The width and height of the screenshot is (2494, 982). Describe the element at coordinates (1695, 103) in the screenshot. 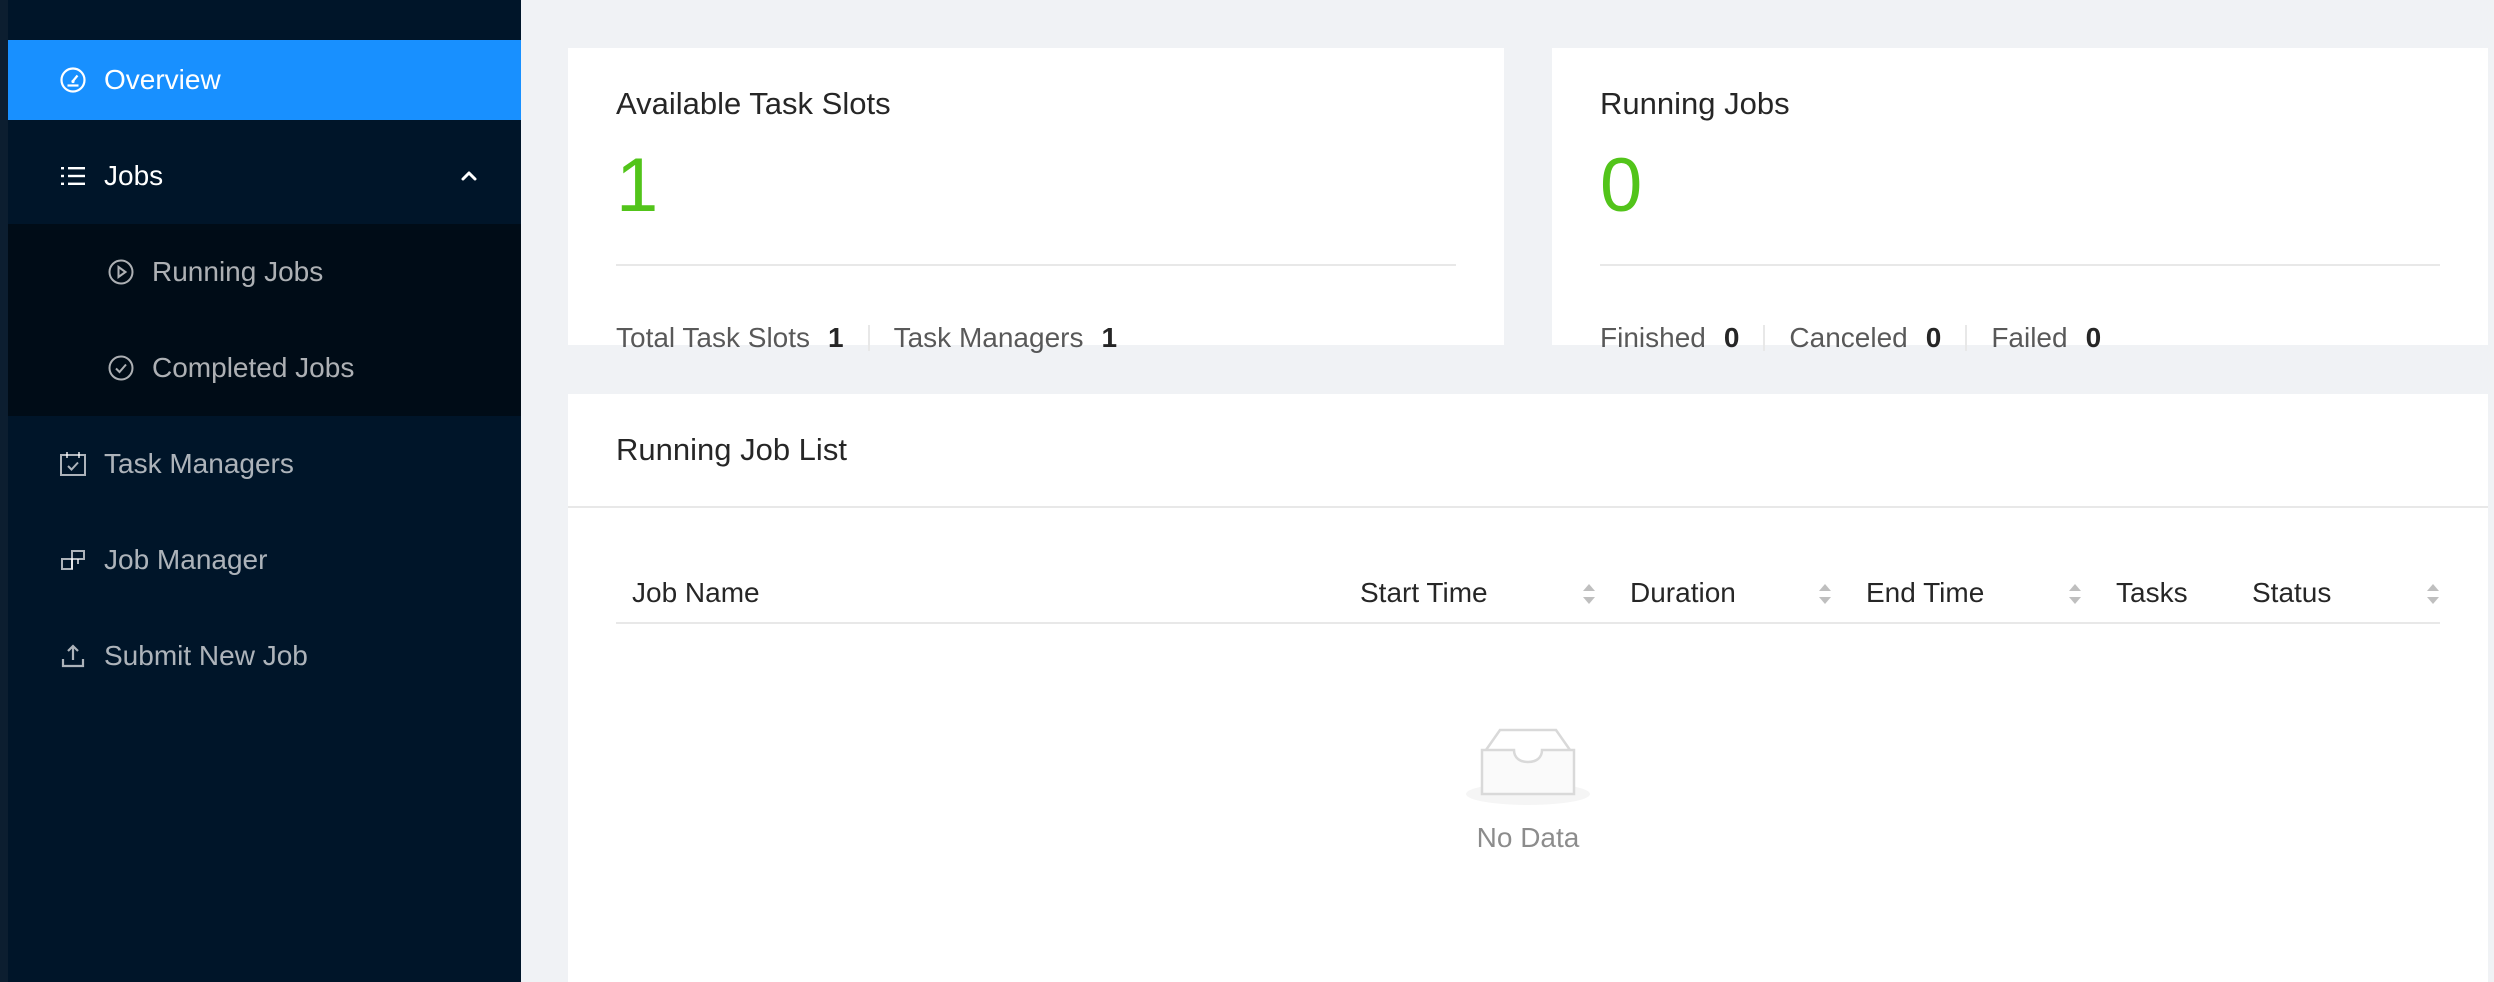

I see `card-title: Running Jobs` at that location.